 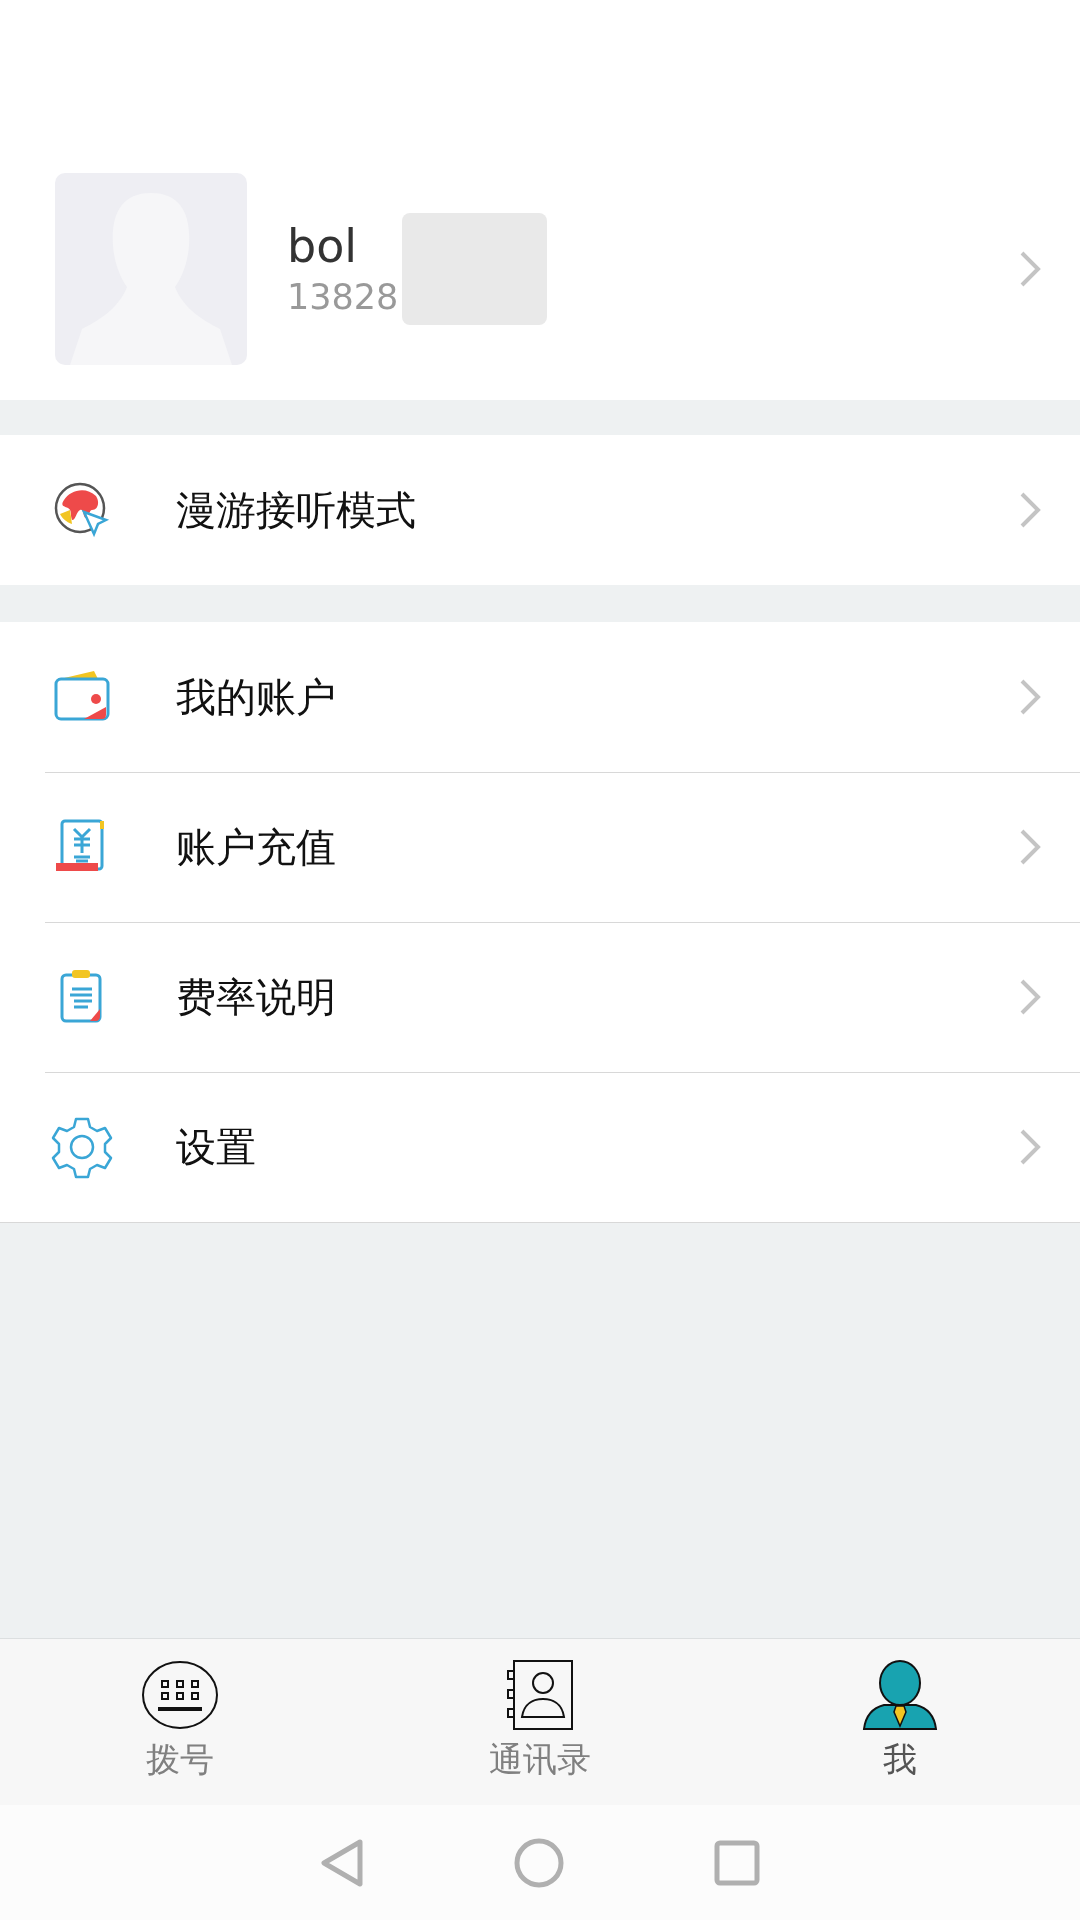 What do you see at coordinates (540, 1722) in the screenshot?
I see `nav-tab: 通讯录` at bounding box center [540, 1722].